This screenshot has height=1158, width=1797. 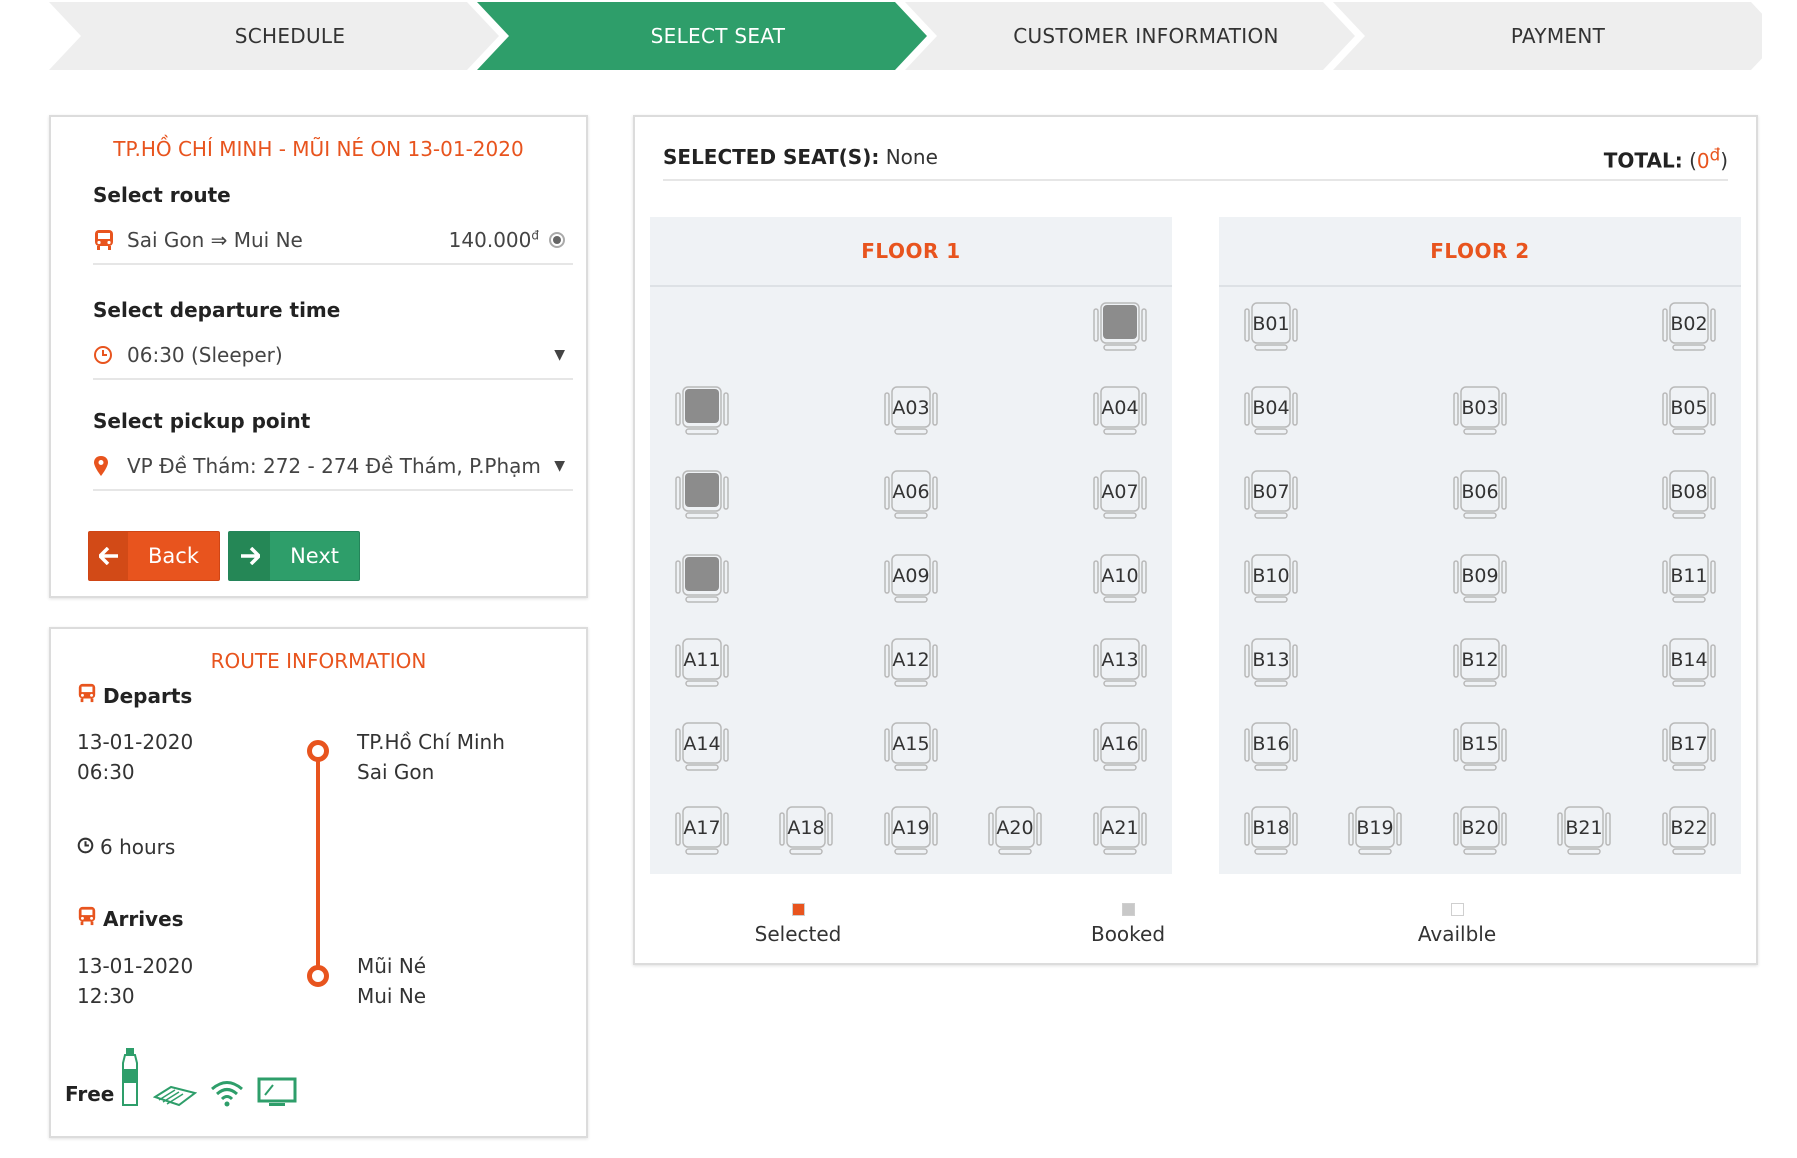 I want to click on seat-b22: B22, so click(x=1689, y=835).